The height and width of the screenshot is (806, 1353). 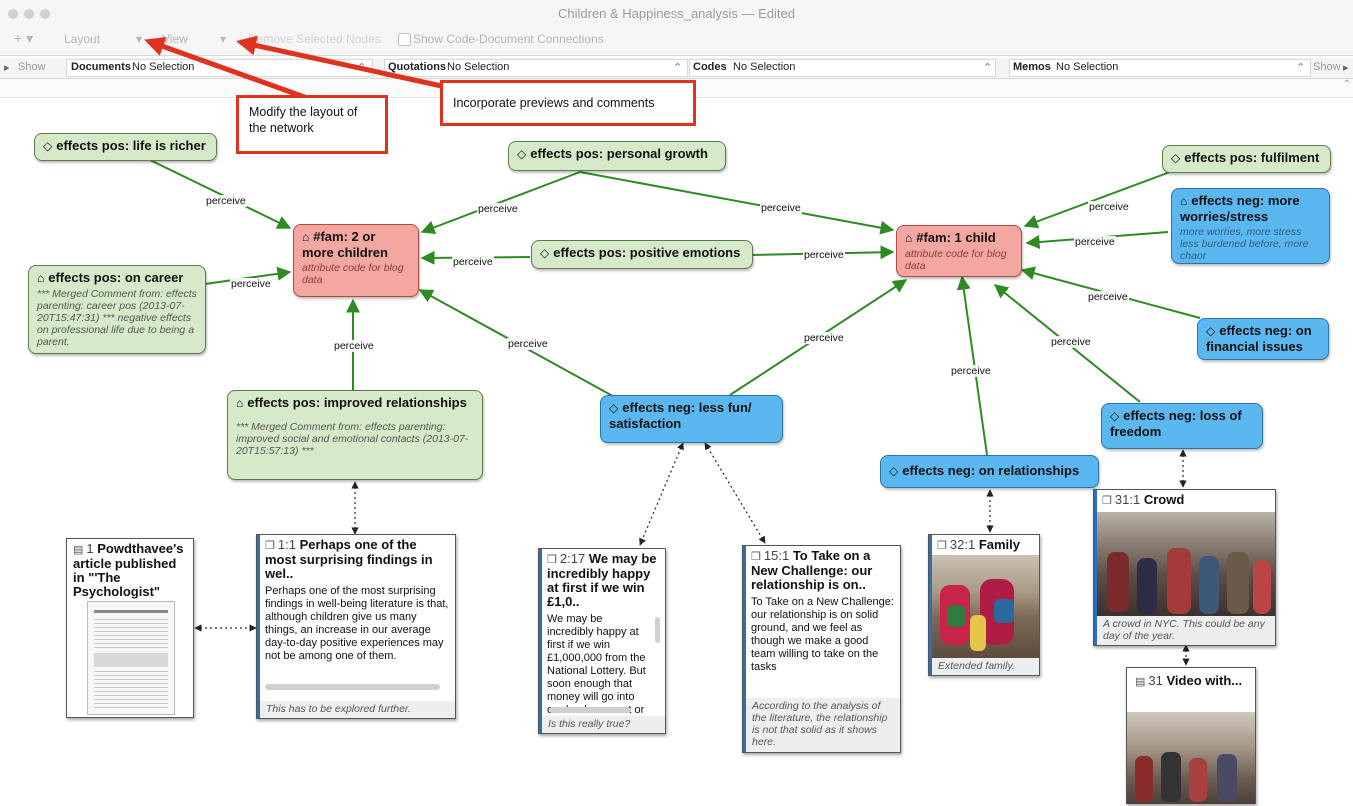 I want to click on edge-life-richer-fam2, so click(x=220, y=194).